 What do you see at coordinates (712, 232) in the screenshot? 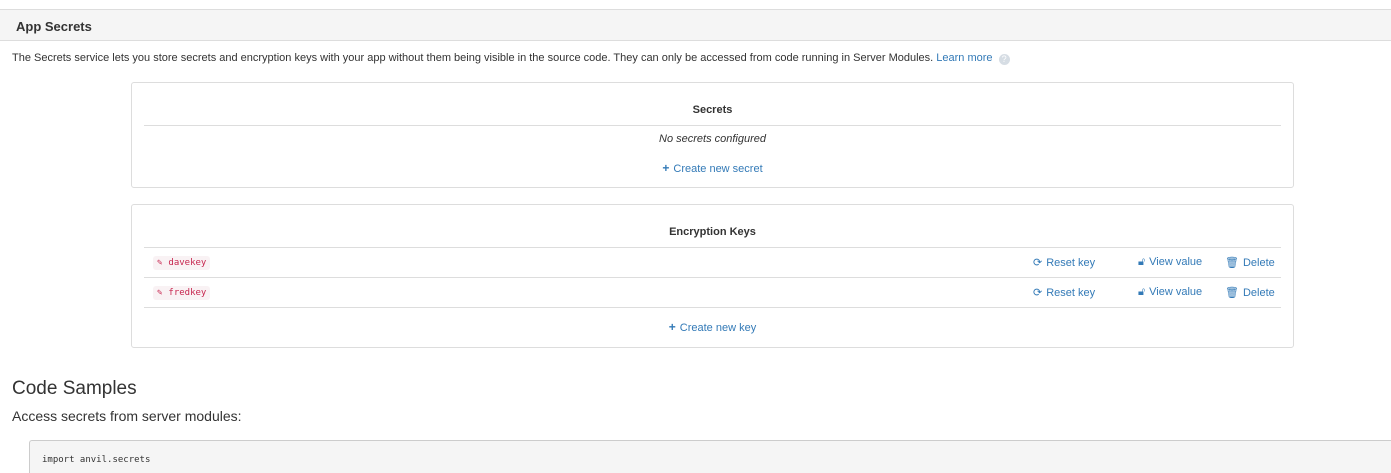
I see `keys-panel-title: Encryption Keys` at bounding box center [712, 232].